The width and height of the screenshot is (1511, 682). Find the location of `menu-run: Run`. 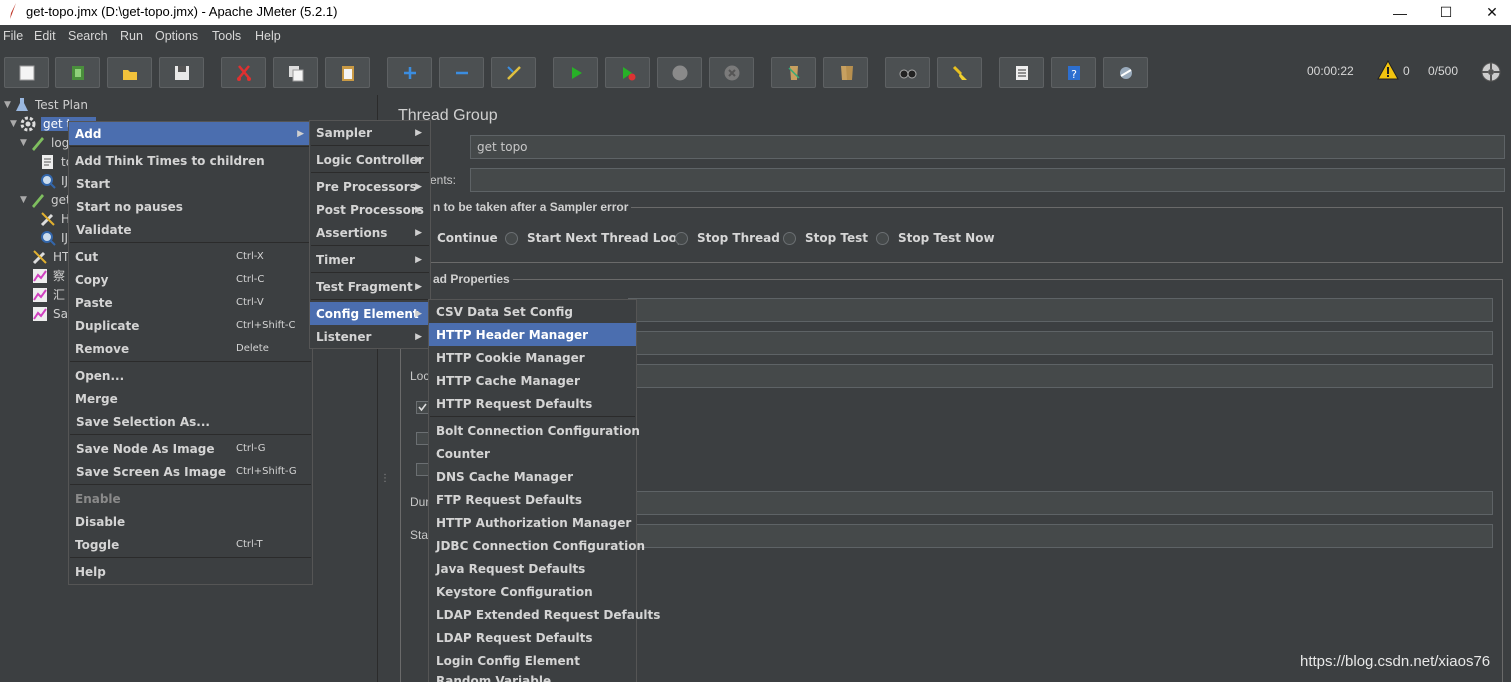

menu-run: Run is located at coordinates (131, 36).